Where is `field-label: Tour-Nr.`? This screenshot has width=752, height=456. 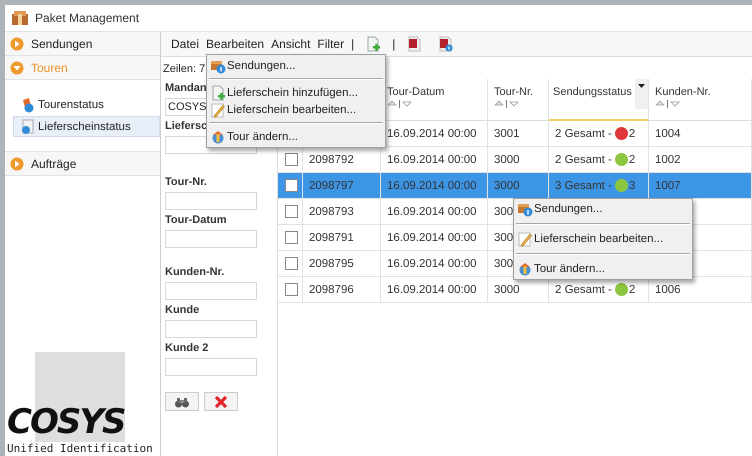 field-label: Tour-Nr. is located at coordinates (186, 183).